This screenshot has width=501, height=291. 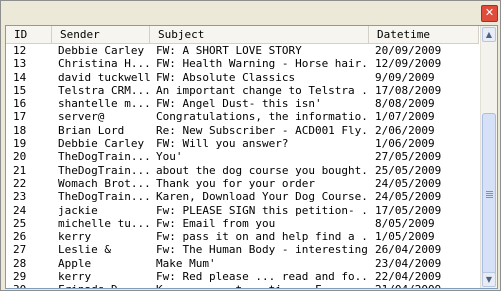 I want to click on cell-id: 12, so click(x=20, y=50).